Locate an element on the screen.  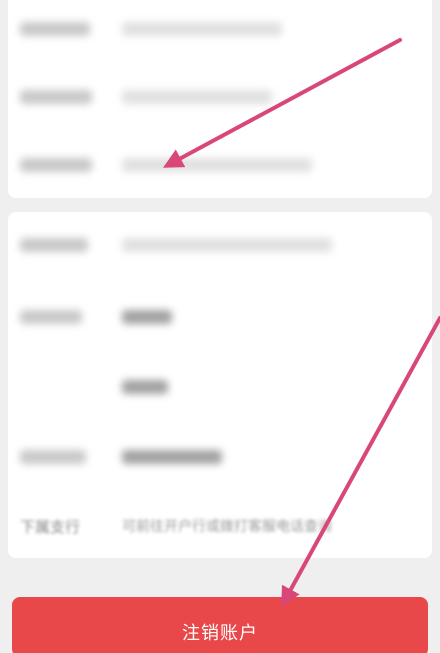
branch-row: 下属支行 可前往开户行或拨打客服电话查询 is located at coordinates (220, 528).